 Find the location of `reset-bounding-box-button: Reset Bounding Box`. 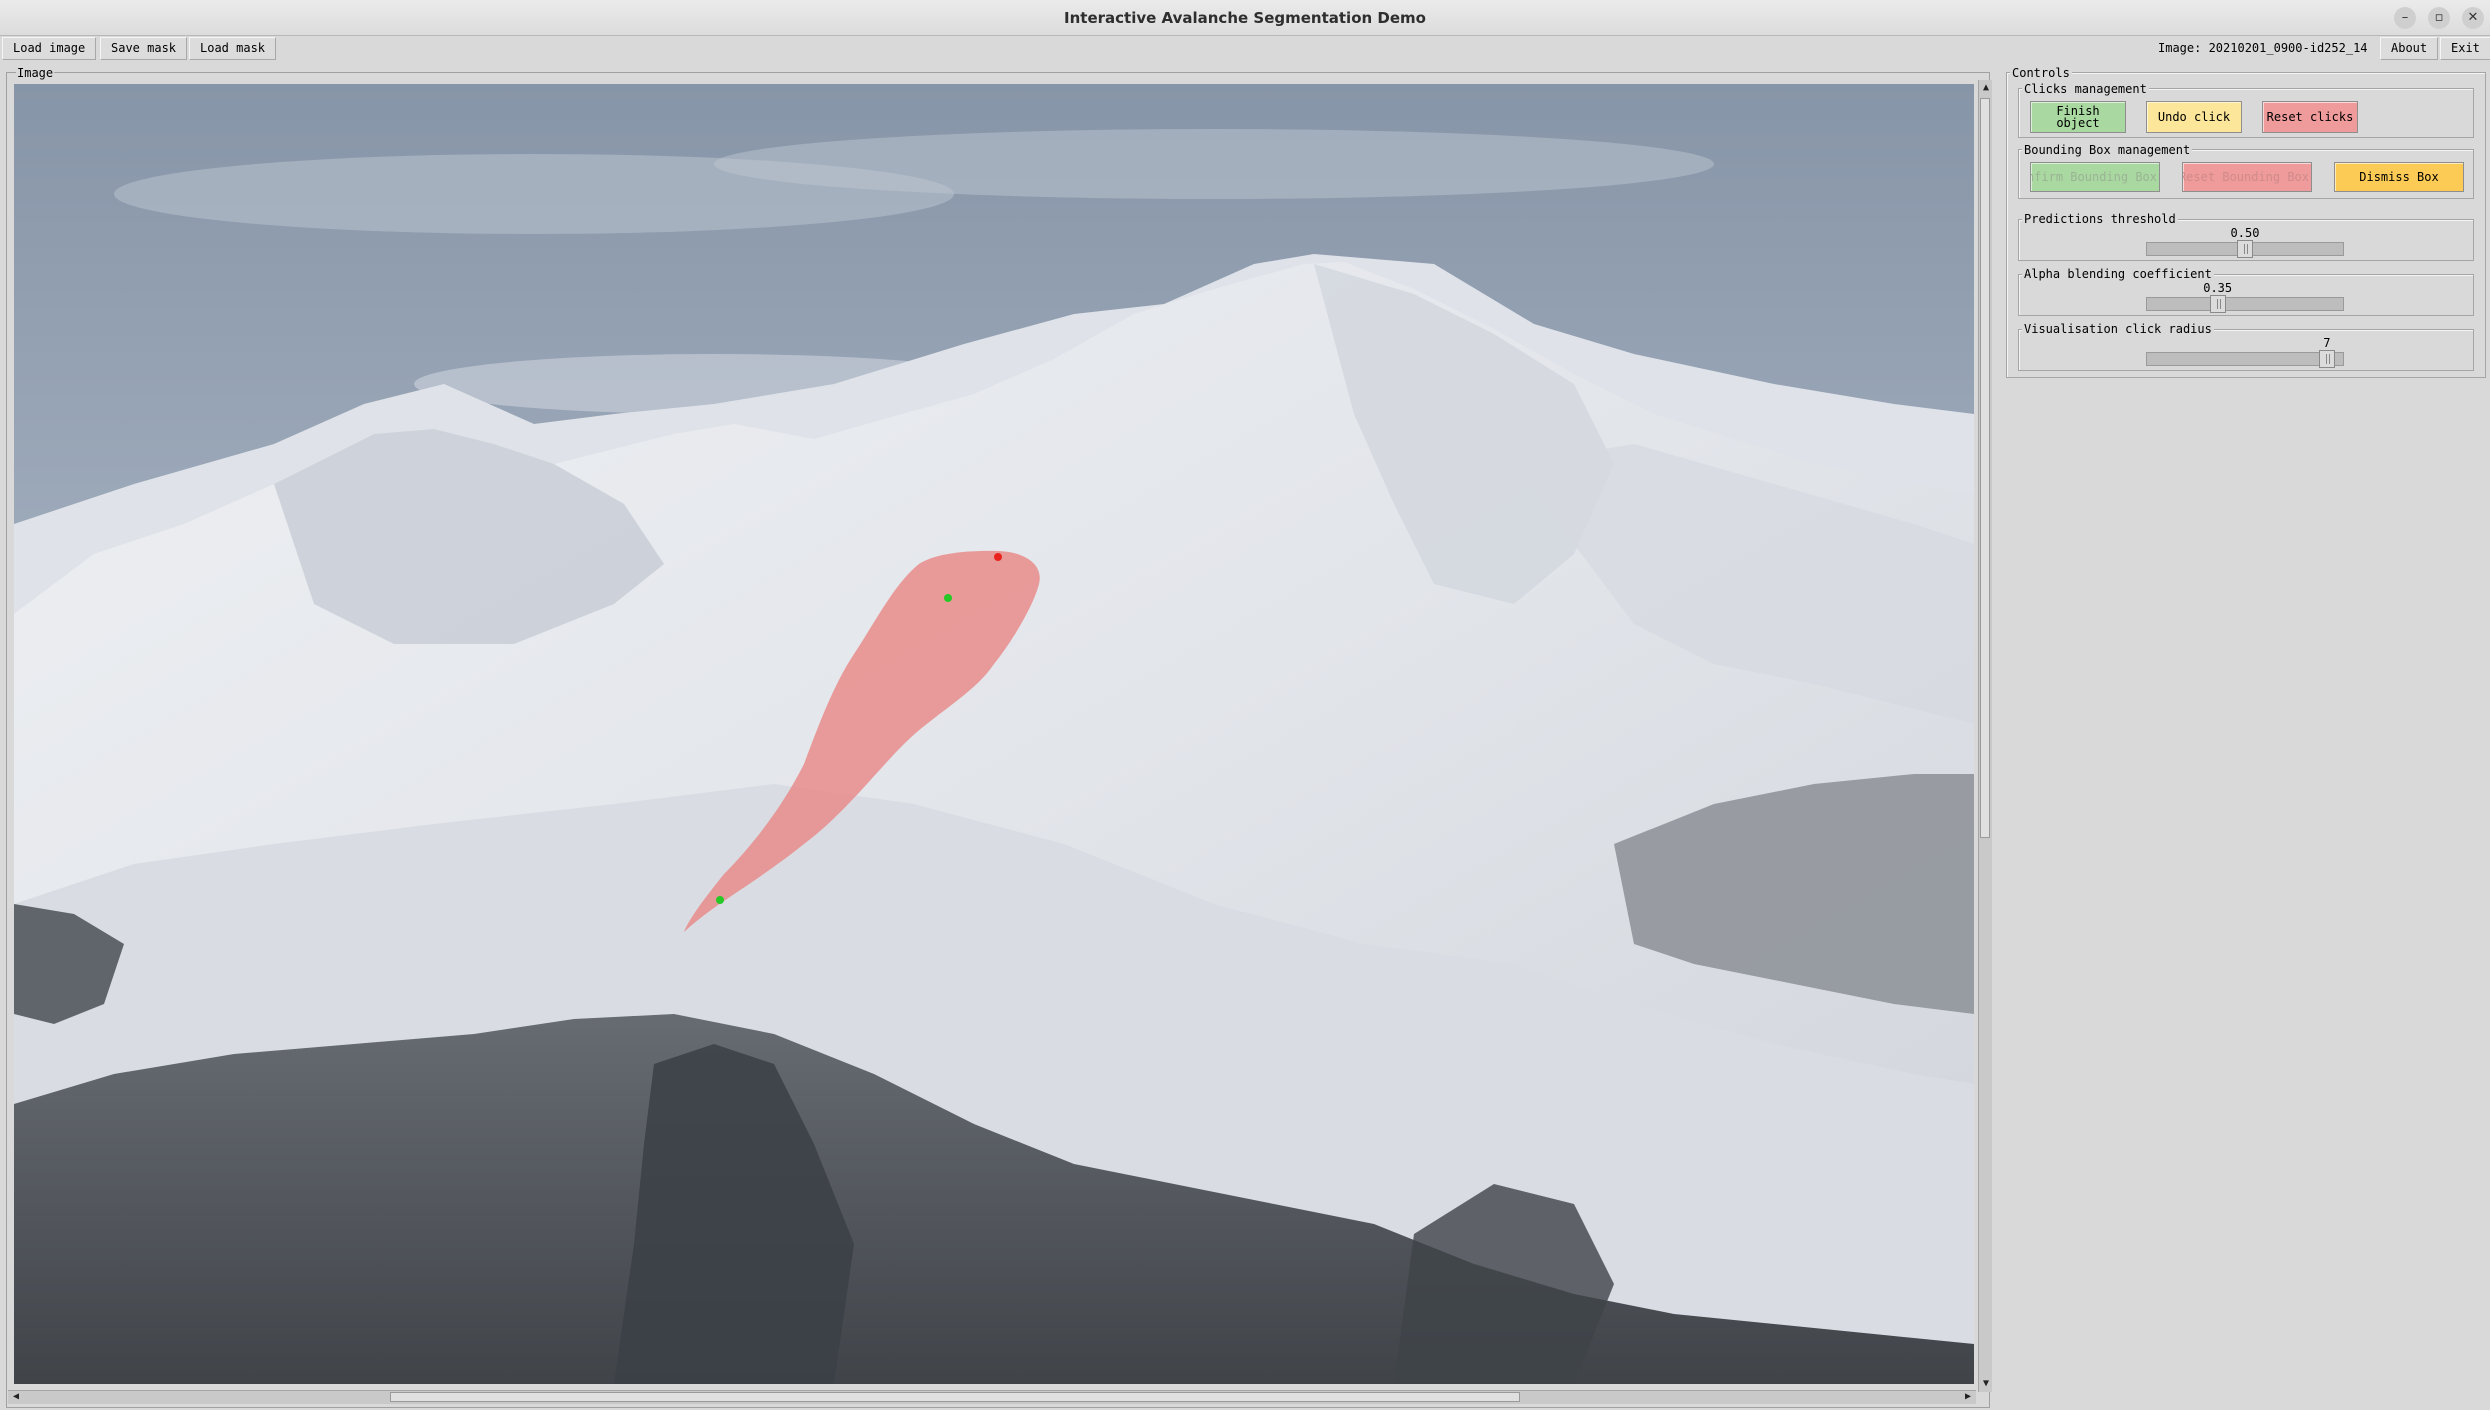

reset-bounding-box-button: Reset Bounding Box is located at coordinates (2247, 177).